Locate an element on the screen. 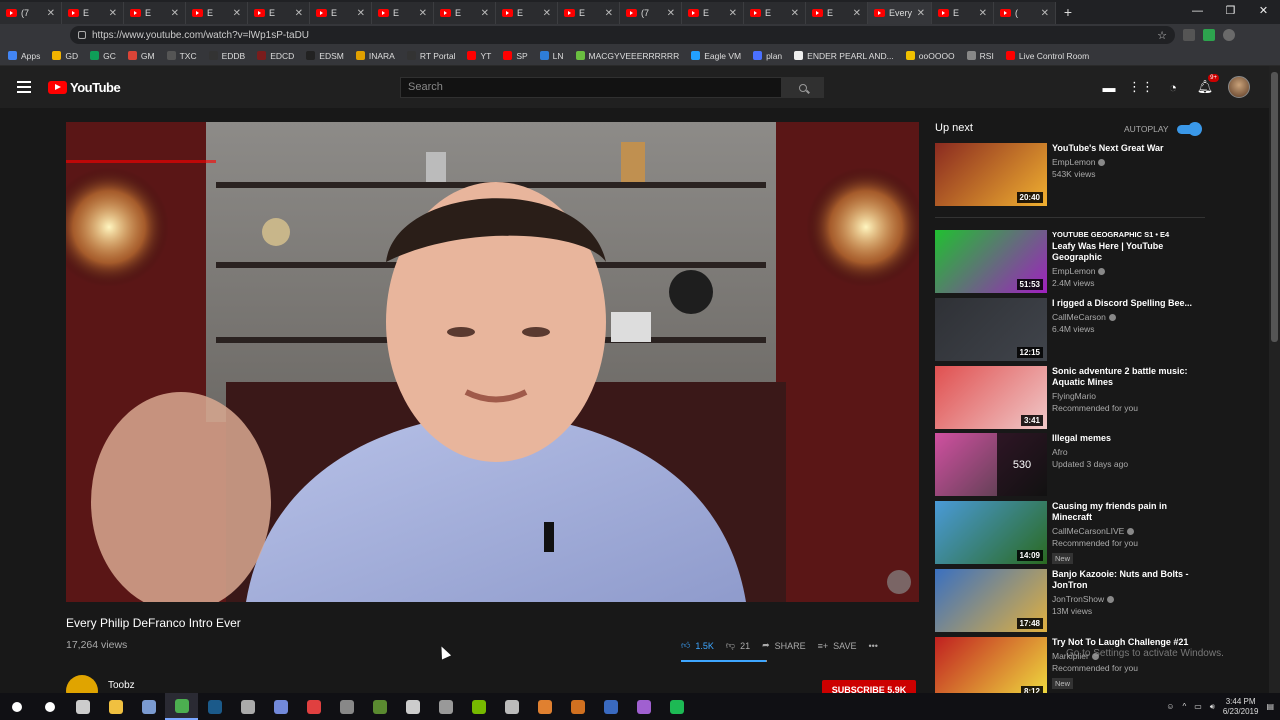  people-icon: ☺ is located at coordinates (1170, 706).